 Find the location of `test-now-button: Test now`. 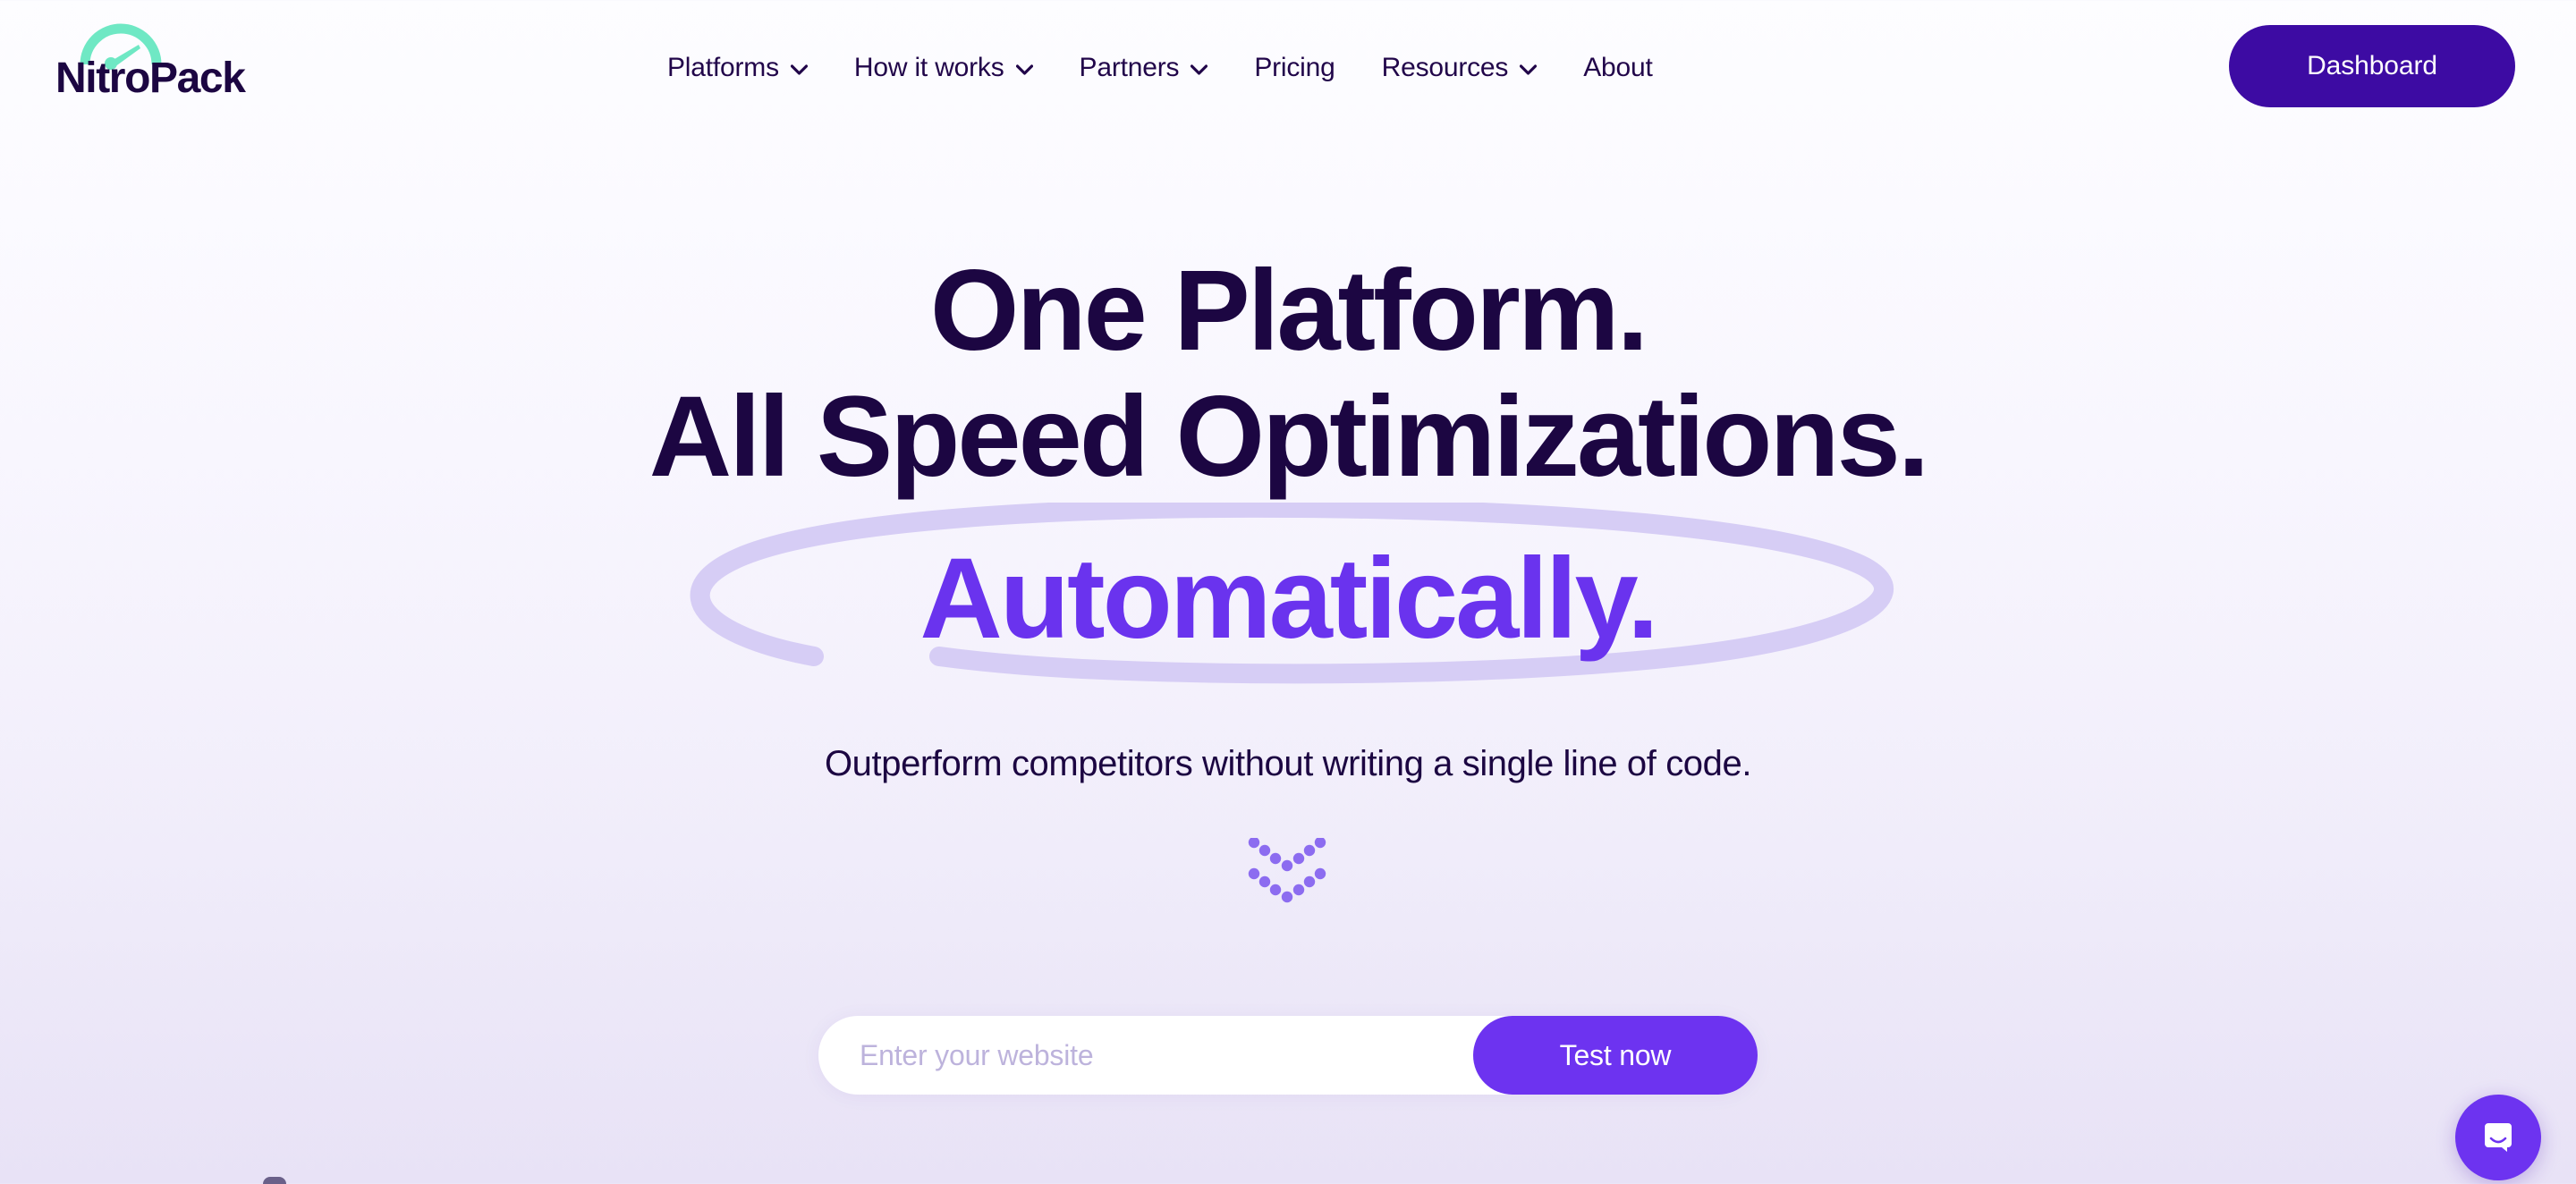

test-now-button: Test now is located at coordinates (1615, 1055).